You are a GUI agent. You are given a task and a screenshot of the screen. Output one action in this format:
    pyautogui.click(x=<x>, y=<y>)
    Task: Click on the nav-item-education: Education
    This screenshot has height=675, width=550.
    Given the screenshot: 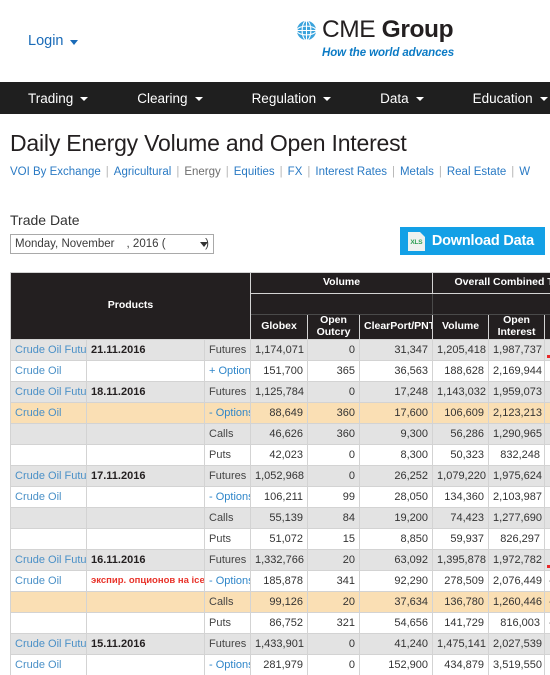 What is the action you would take?
    pyautogui.click(x=510, y=98)
    